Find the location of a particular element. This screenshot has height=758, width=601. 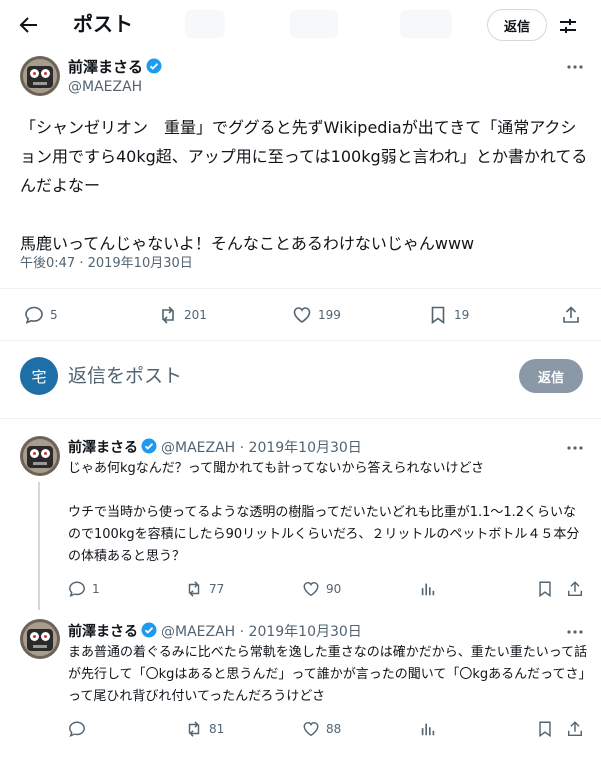

reply-count: 1 is located at coordinates (96, 589).